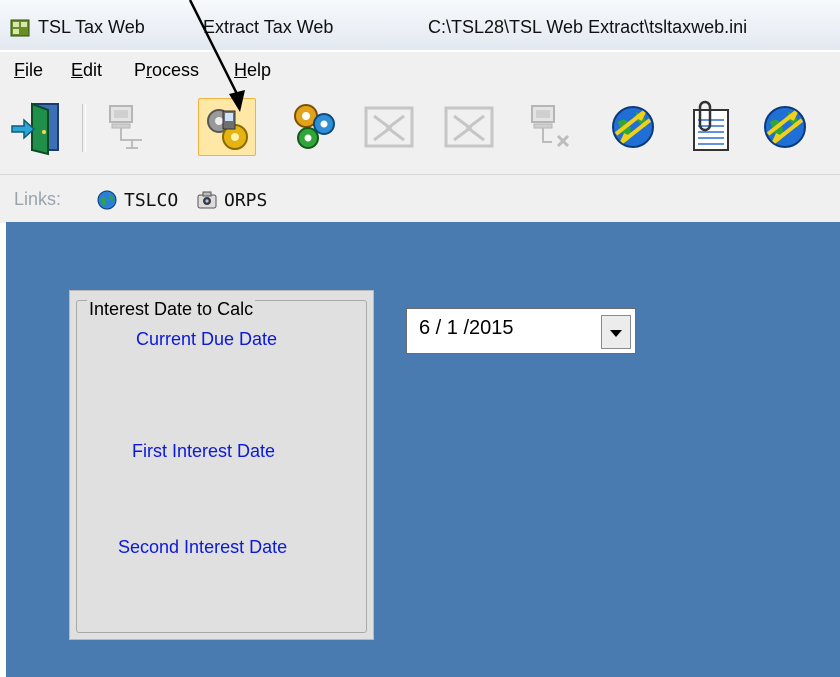 The height and width of the screenshot is (677, 840). What do you see at coordinates (166, 70) in the screenshot?
I see `menu-process: Process` at bounding box center [166, 70].